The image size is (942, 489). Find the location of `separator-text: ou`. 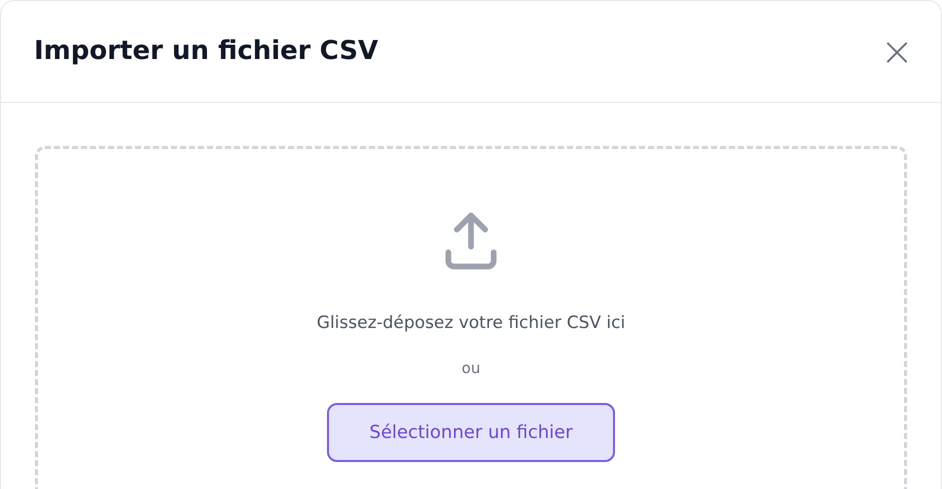

separator-text: ou is located at coordinates (471, 368).